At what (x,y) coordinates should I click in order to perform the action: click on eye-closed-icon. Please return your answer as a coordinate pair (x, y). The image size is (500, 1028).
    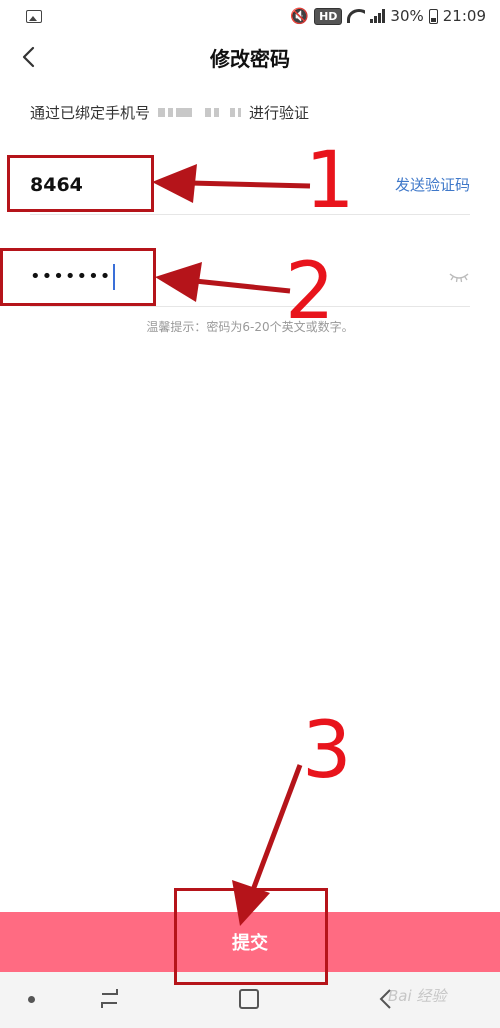
    Looking at the image, I should click on (459, 277).